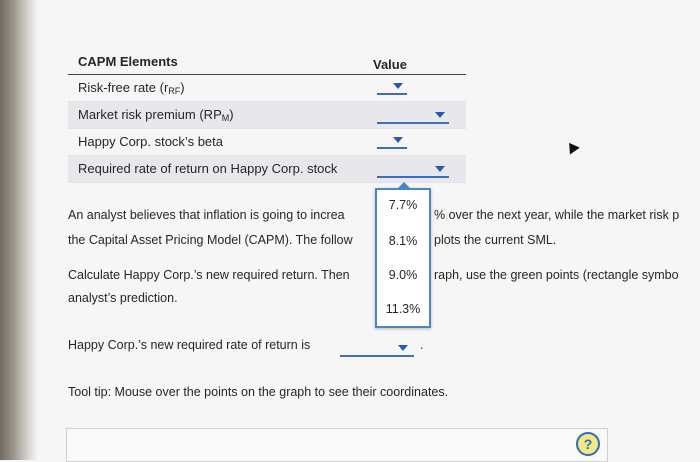  I want to click on help-icon: ?, so click(588, 444).